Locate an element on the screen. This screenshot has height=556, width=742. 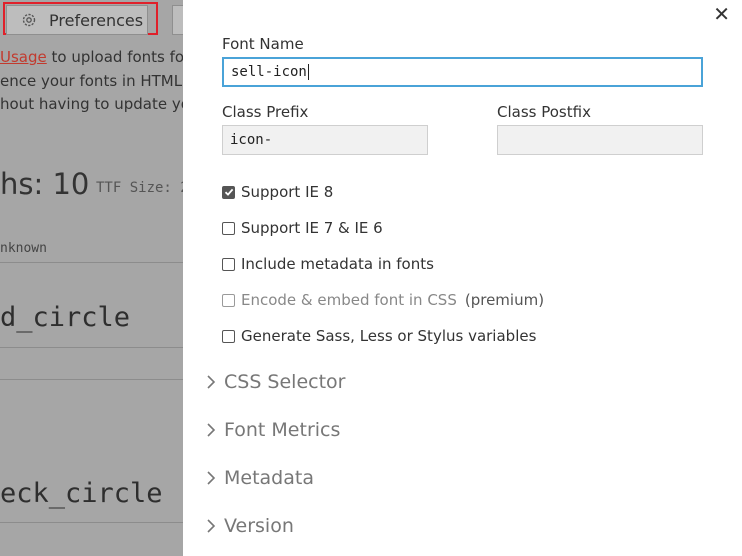
section-font-metrics: Font Metrics is located at coordinates (273, 430).